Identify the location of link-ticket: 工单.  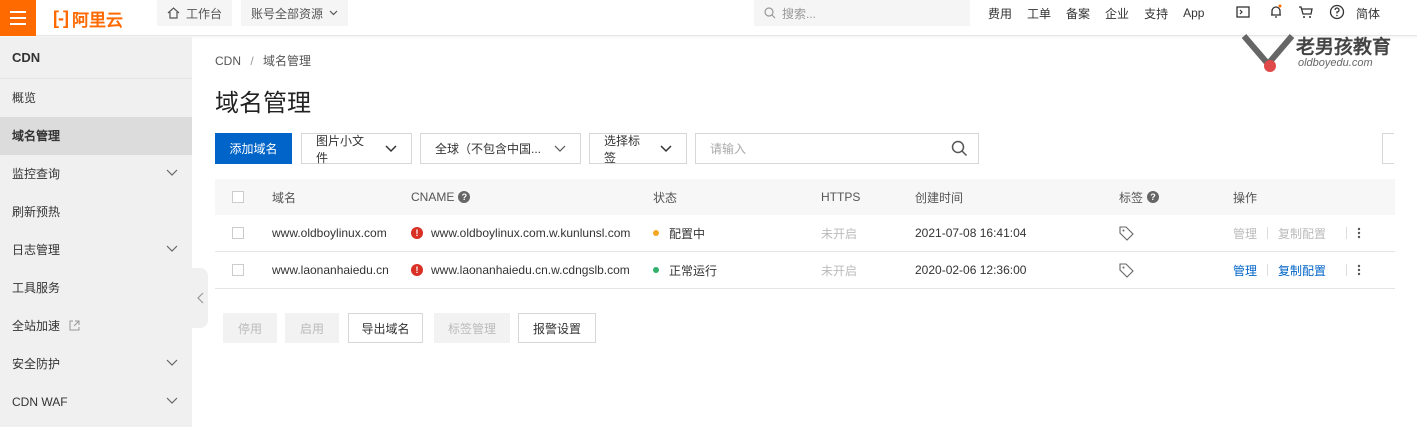
(1039, 13).